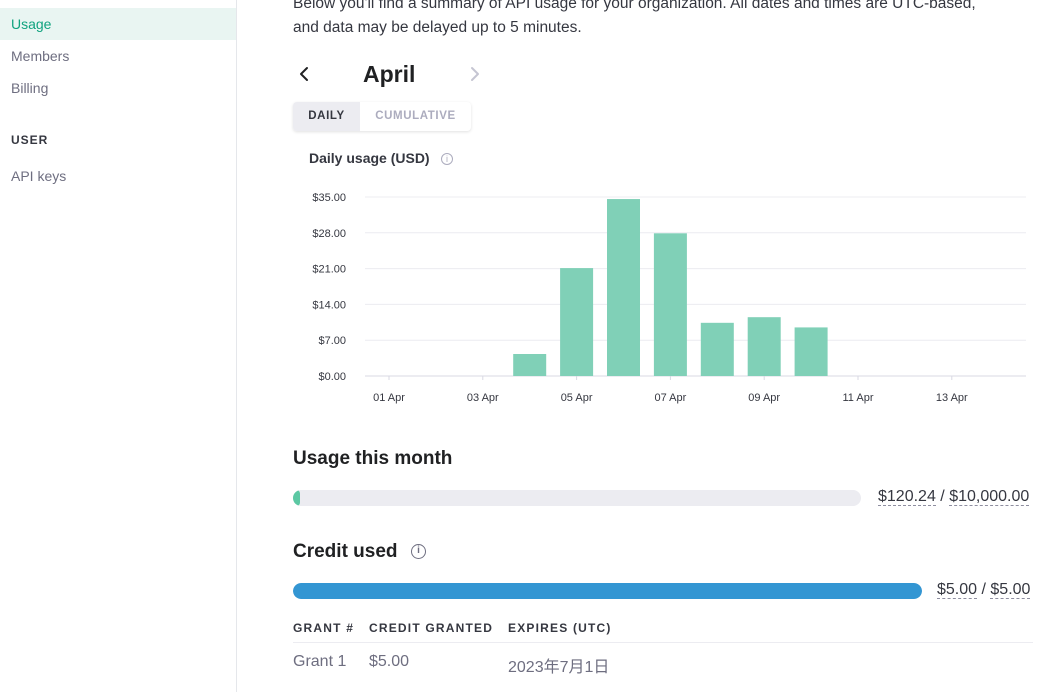 This screenshot has height=692, width=1062. I want to click on usage-month-title: Usage this month, so click(373, 458).